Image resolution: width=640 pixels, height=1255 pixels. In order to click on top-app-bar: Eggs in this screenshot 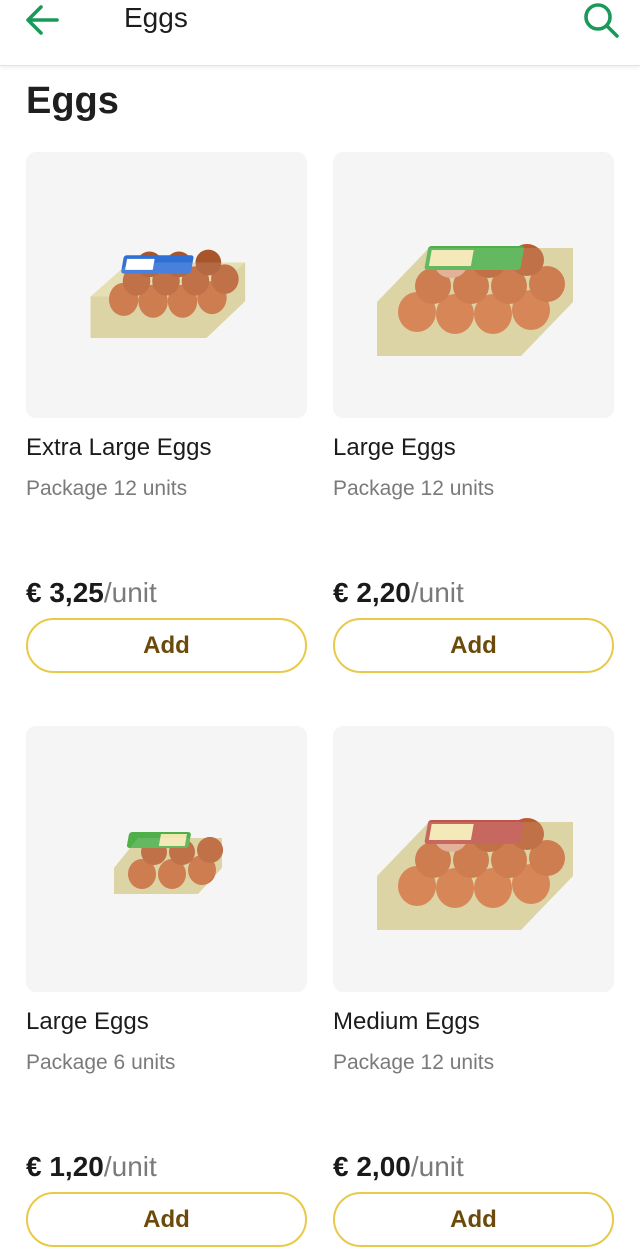, I will do `click(320, 33)`.